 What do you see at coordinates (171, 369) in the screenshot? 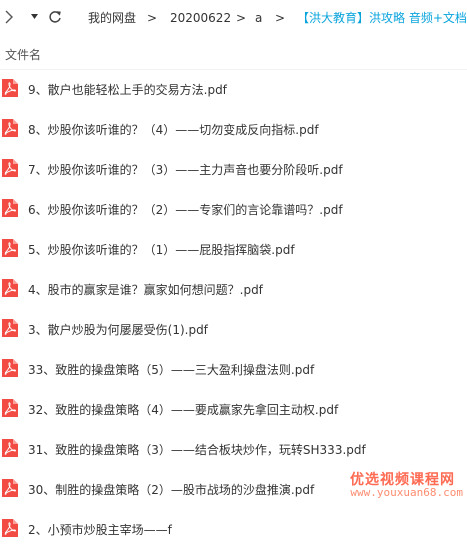
I see `file-name: 33、致胜的操盘策略（5）——三大盈利操盘法则.pdf` at bounding box center [171, 369].